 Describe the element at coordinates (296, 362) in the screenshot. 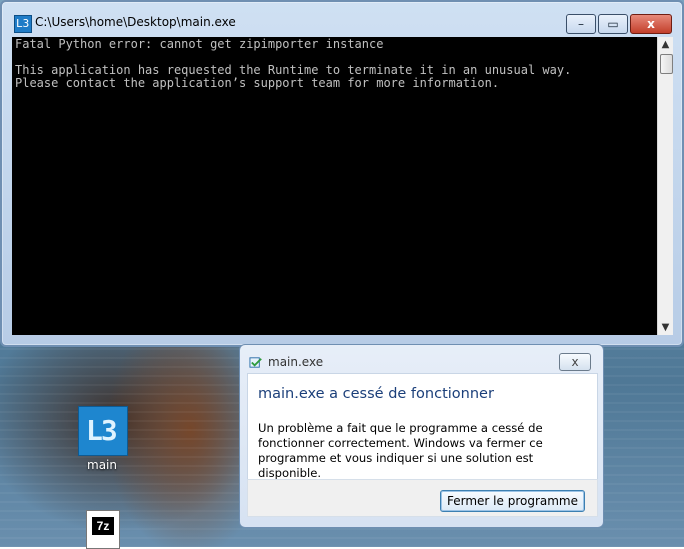

I see `dialog-title: main.exe` at that location.